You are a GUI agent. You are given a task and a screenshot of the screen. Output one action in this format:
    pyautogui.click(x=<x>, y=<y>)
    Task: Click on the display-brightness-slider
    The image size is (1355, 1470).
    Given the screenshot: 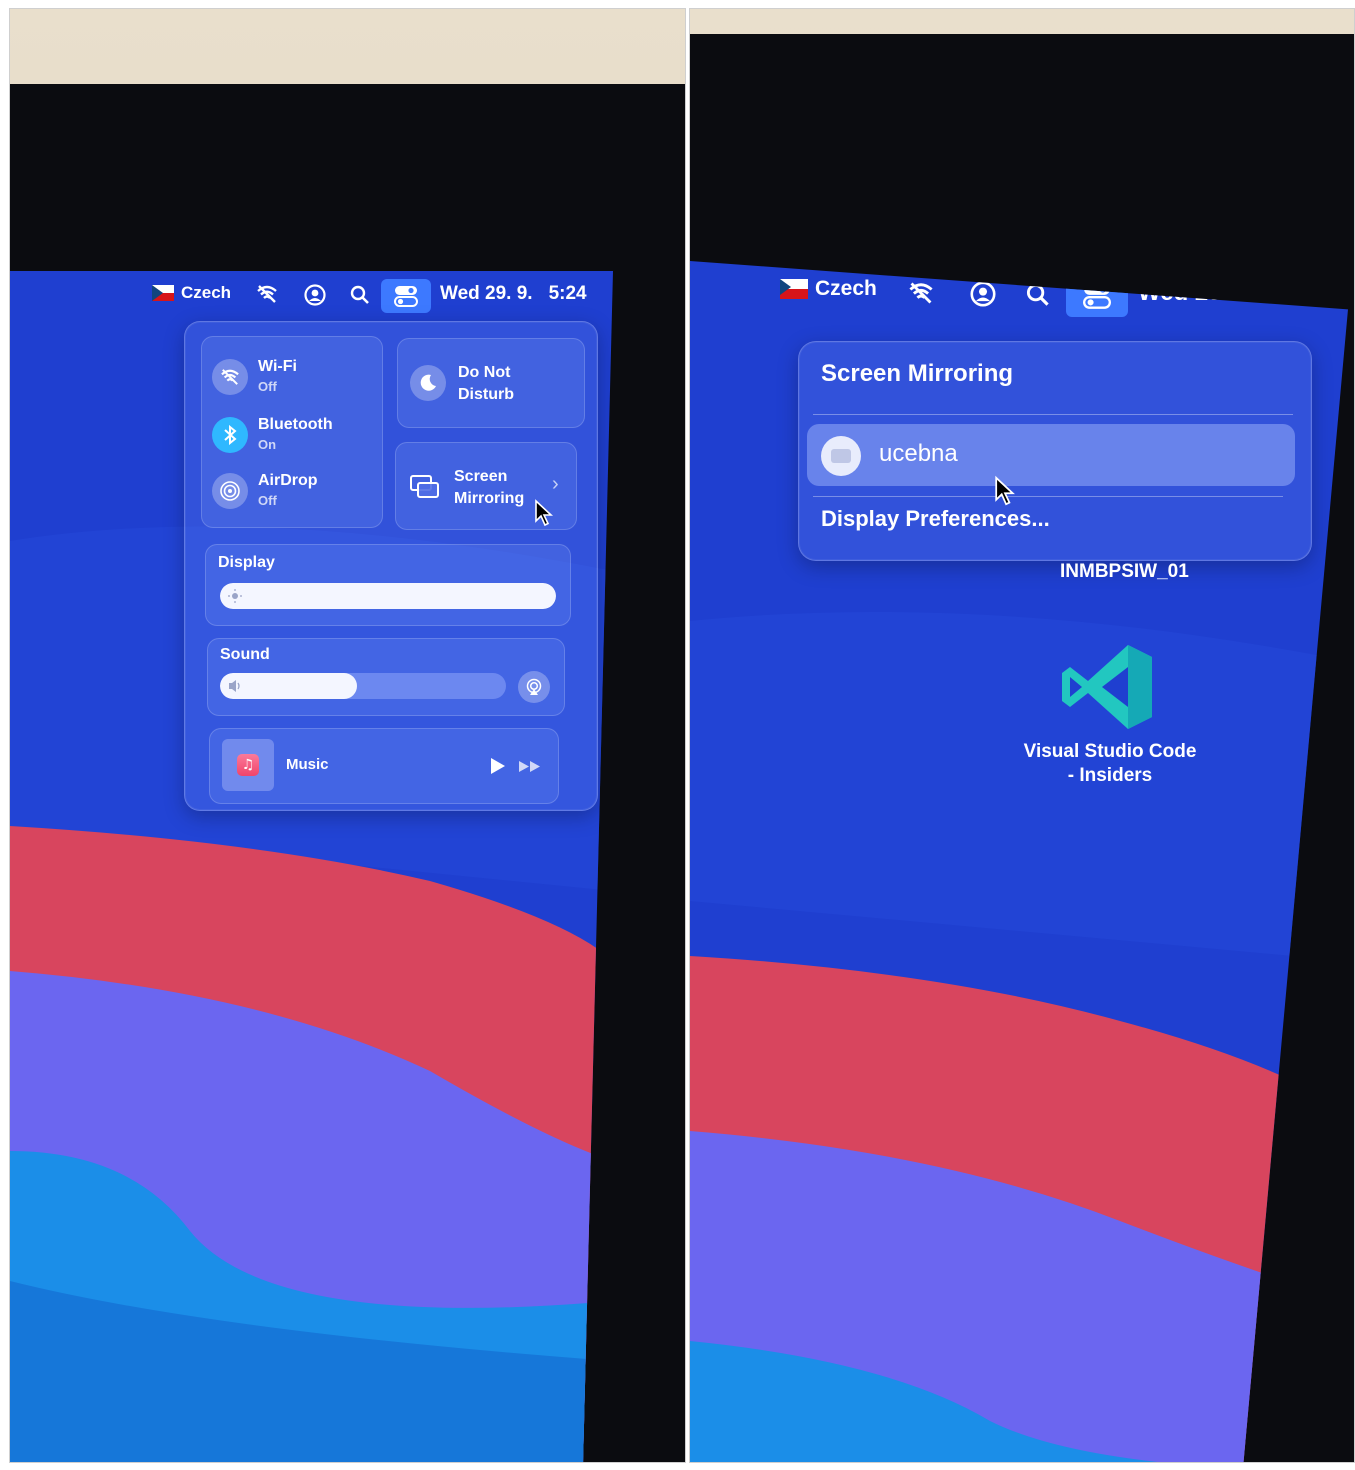 What is the action you would take?
    pyautogui.click(x=388, y=596)
    